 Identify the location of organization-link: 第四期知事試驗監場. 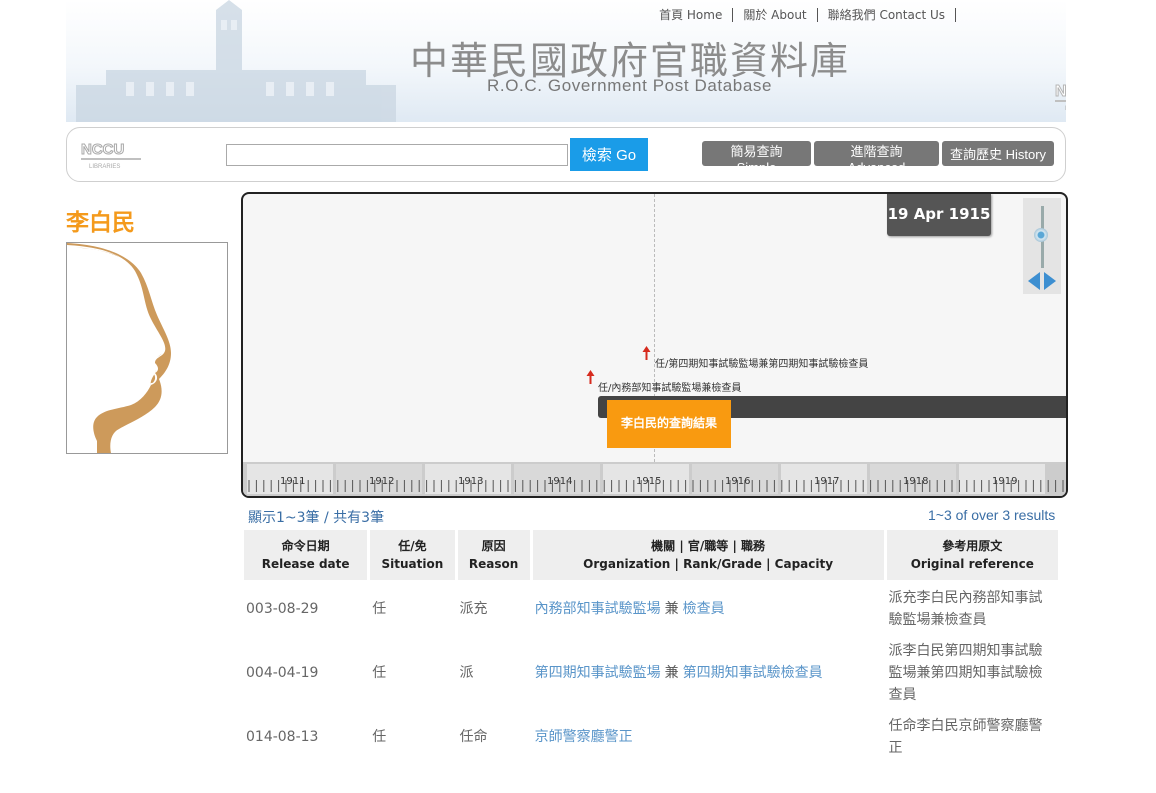
(598, 673).